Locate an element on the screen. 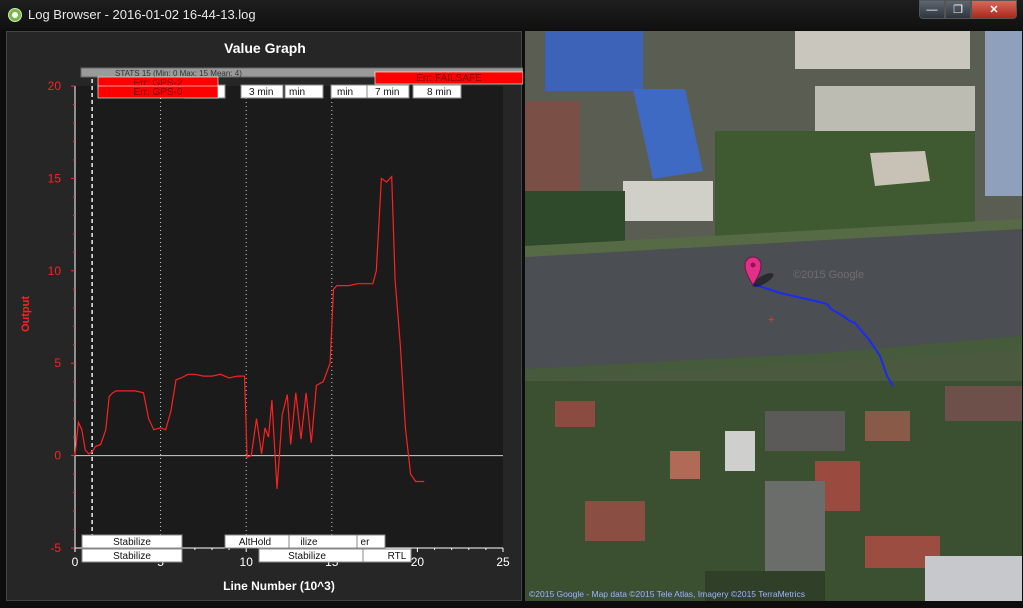 This screenshot has width=1023, height=608. mode-label: er is located at coordinates (366, 542).